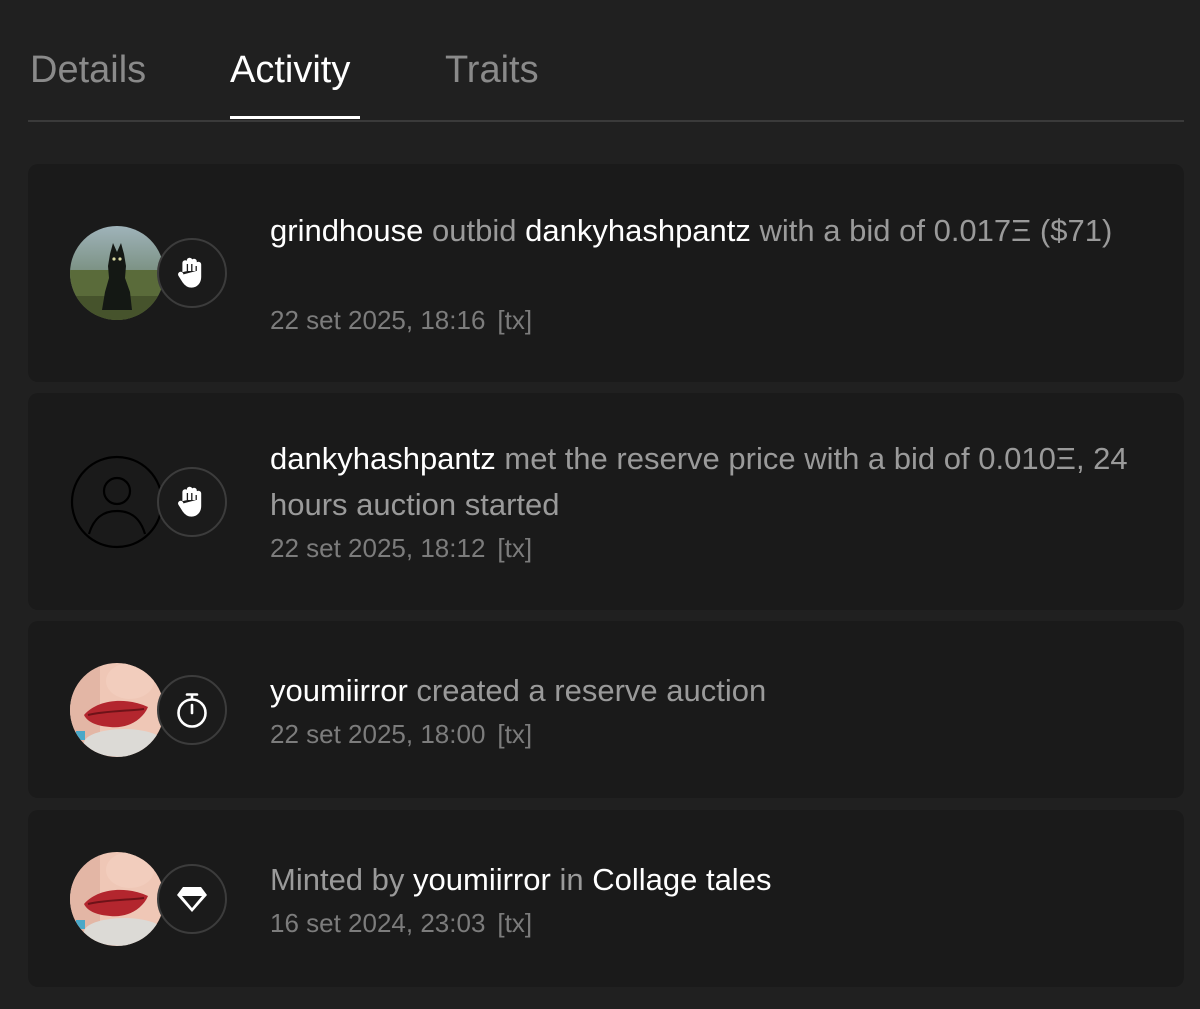 Image resolution: width=1200 pixels, height=1009 pixels. What do you see at coordinates (474, 230) in the screenshot?
I see `activity-verb: outbid` at bounding box center [474, 230].